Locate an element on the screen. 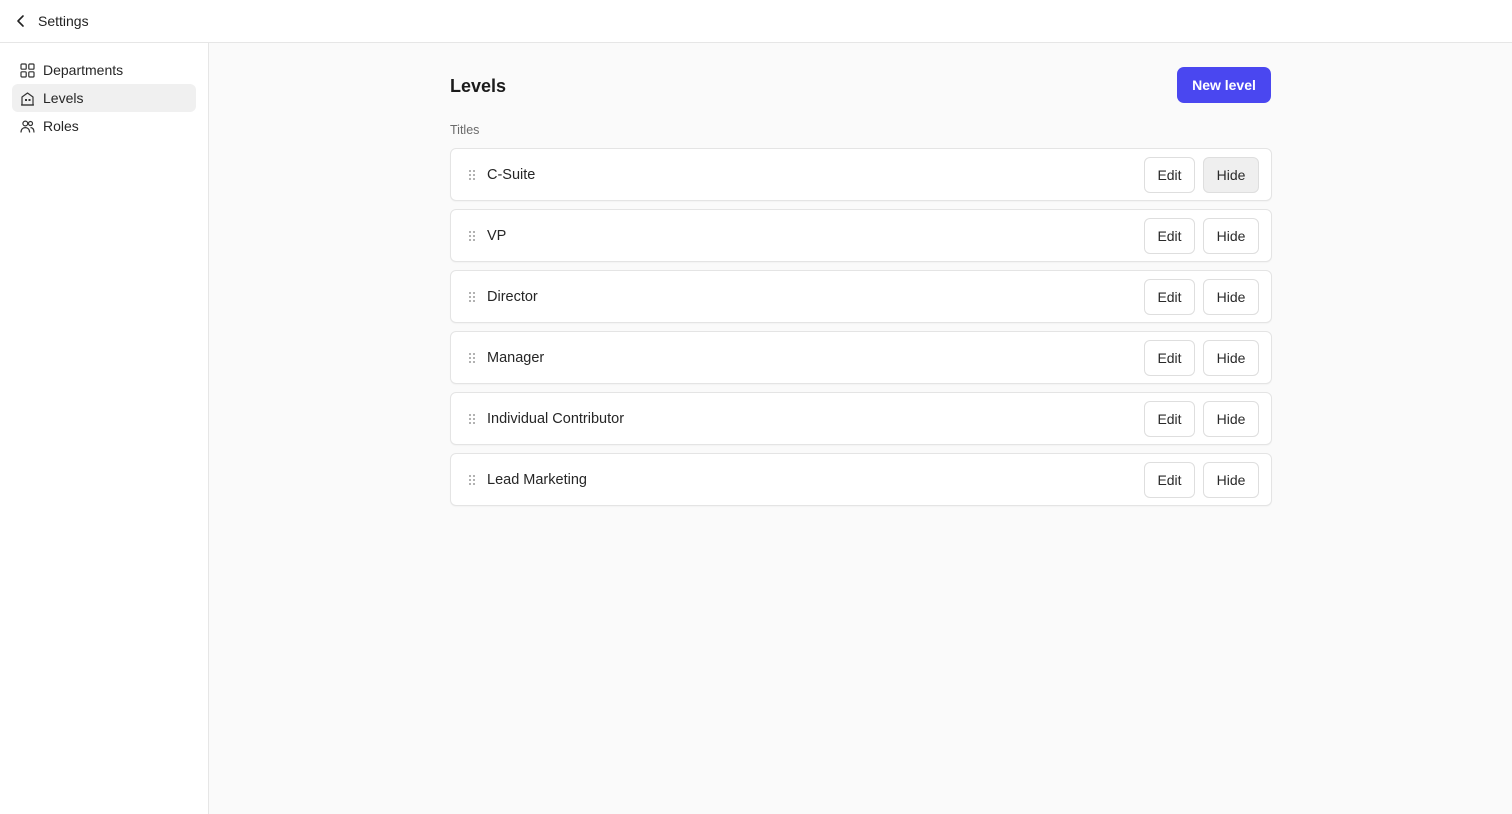 Image resolution: width=1512 pixels, height=814 pixels. level-name: Lead Marketing is located at coordinates (537, 479).